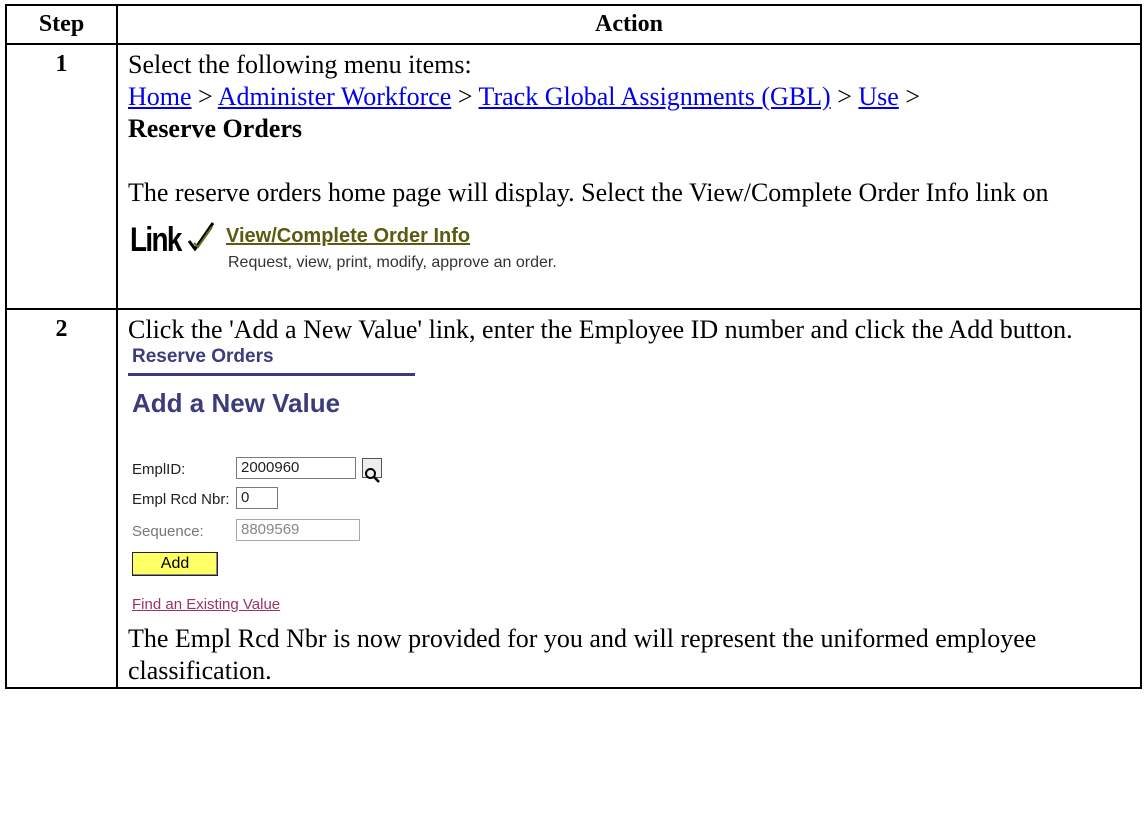 This screenshot has height=822, width=1148. I want to click on sequence-field: 8809569, so click(298, 530).